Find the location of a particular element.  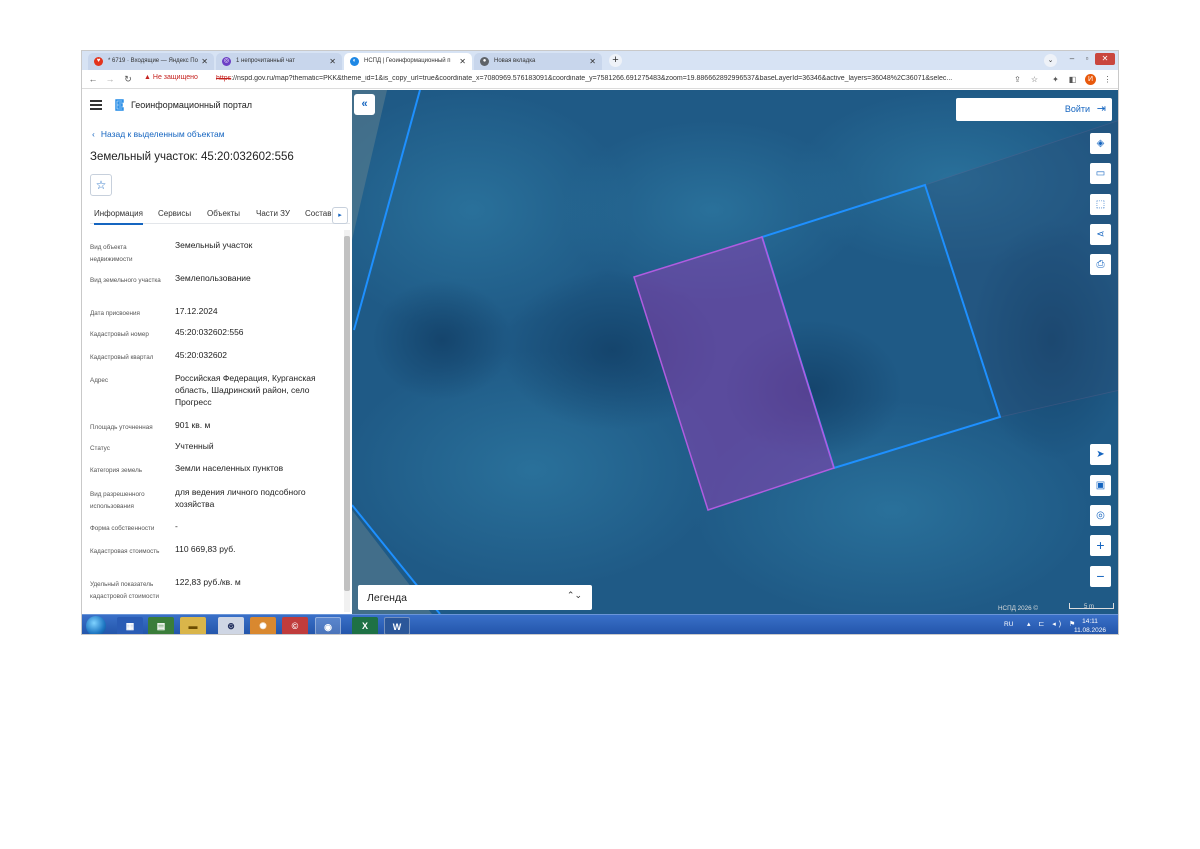

property-value: 45:20:032602 is located at coordinates (201, 355).